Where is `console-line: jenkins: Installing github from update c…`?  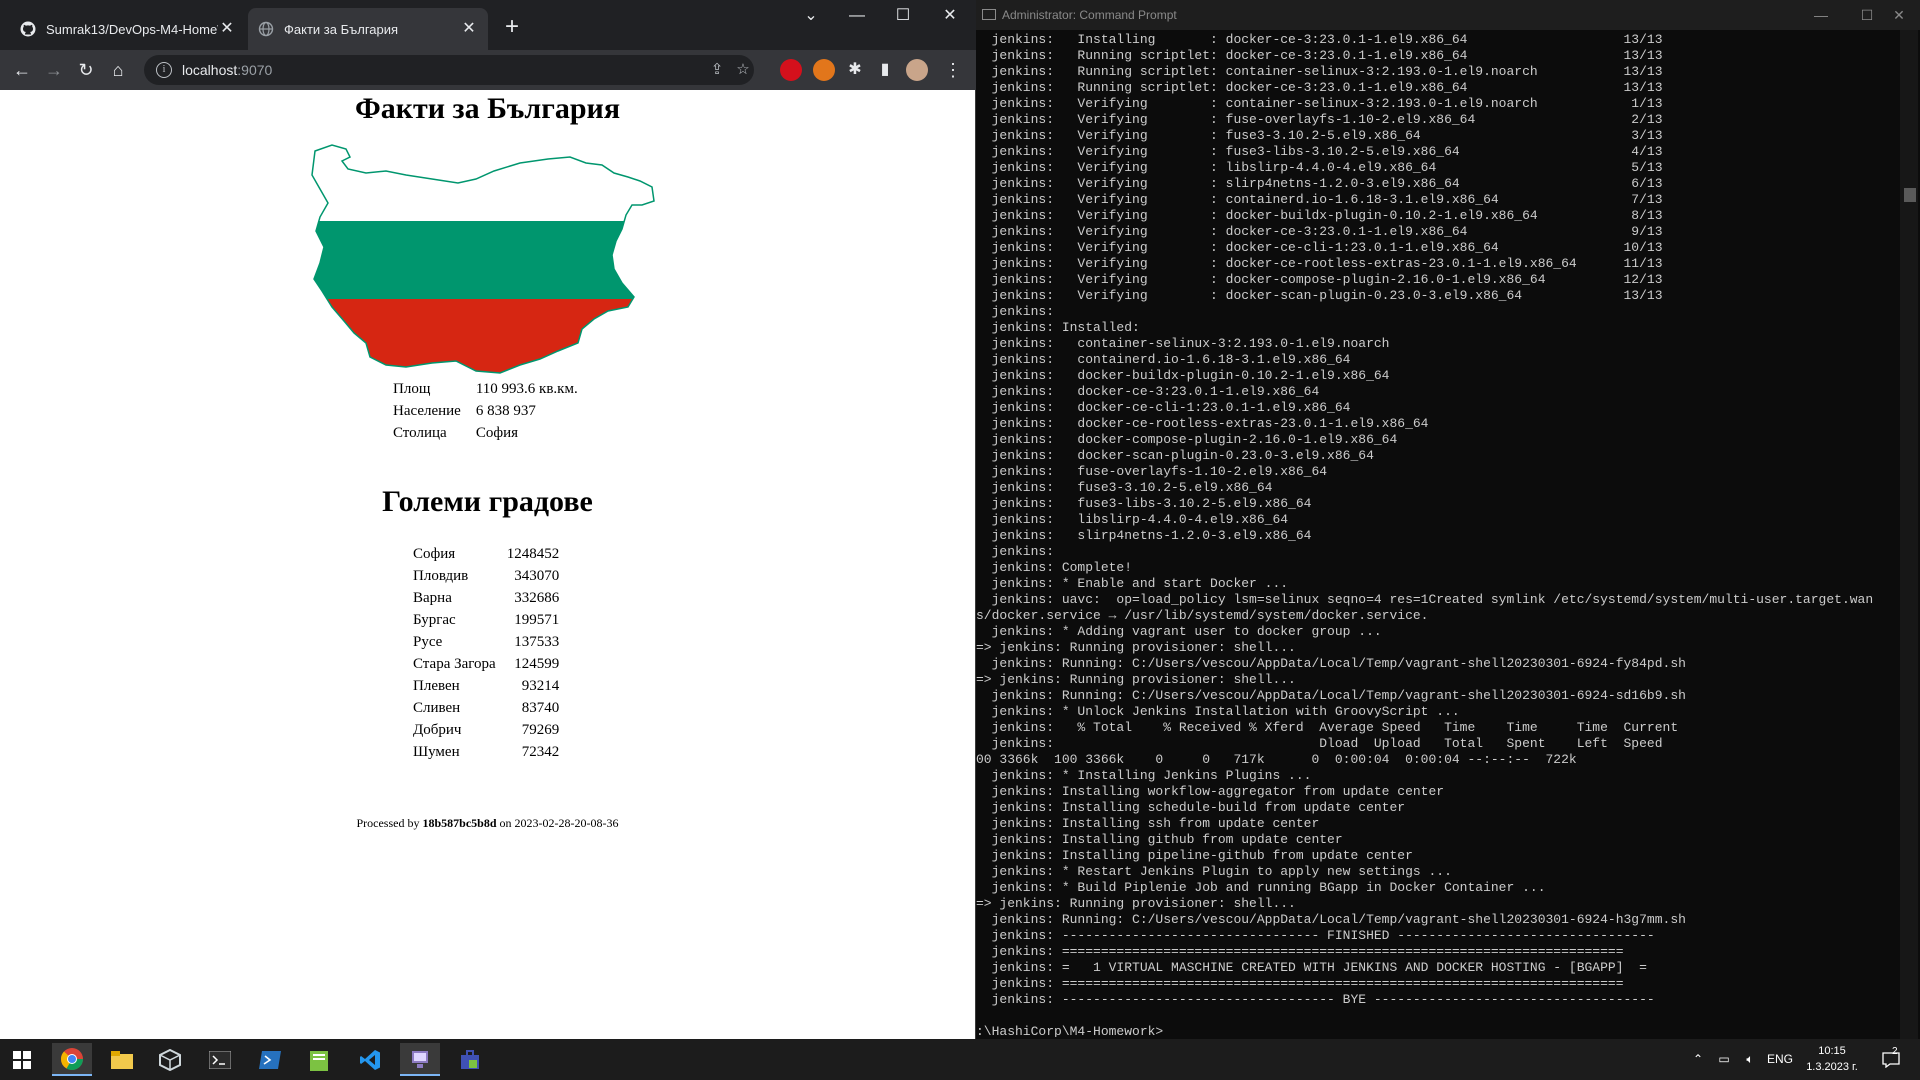 console-line: jenkins: Installing github from update c… is located at coordinates (1159, 839).